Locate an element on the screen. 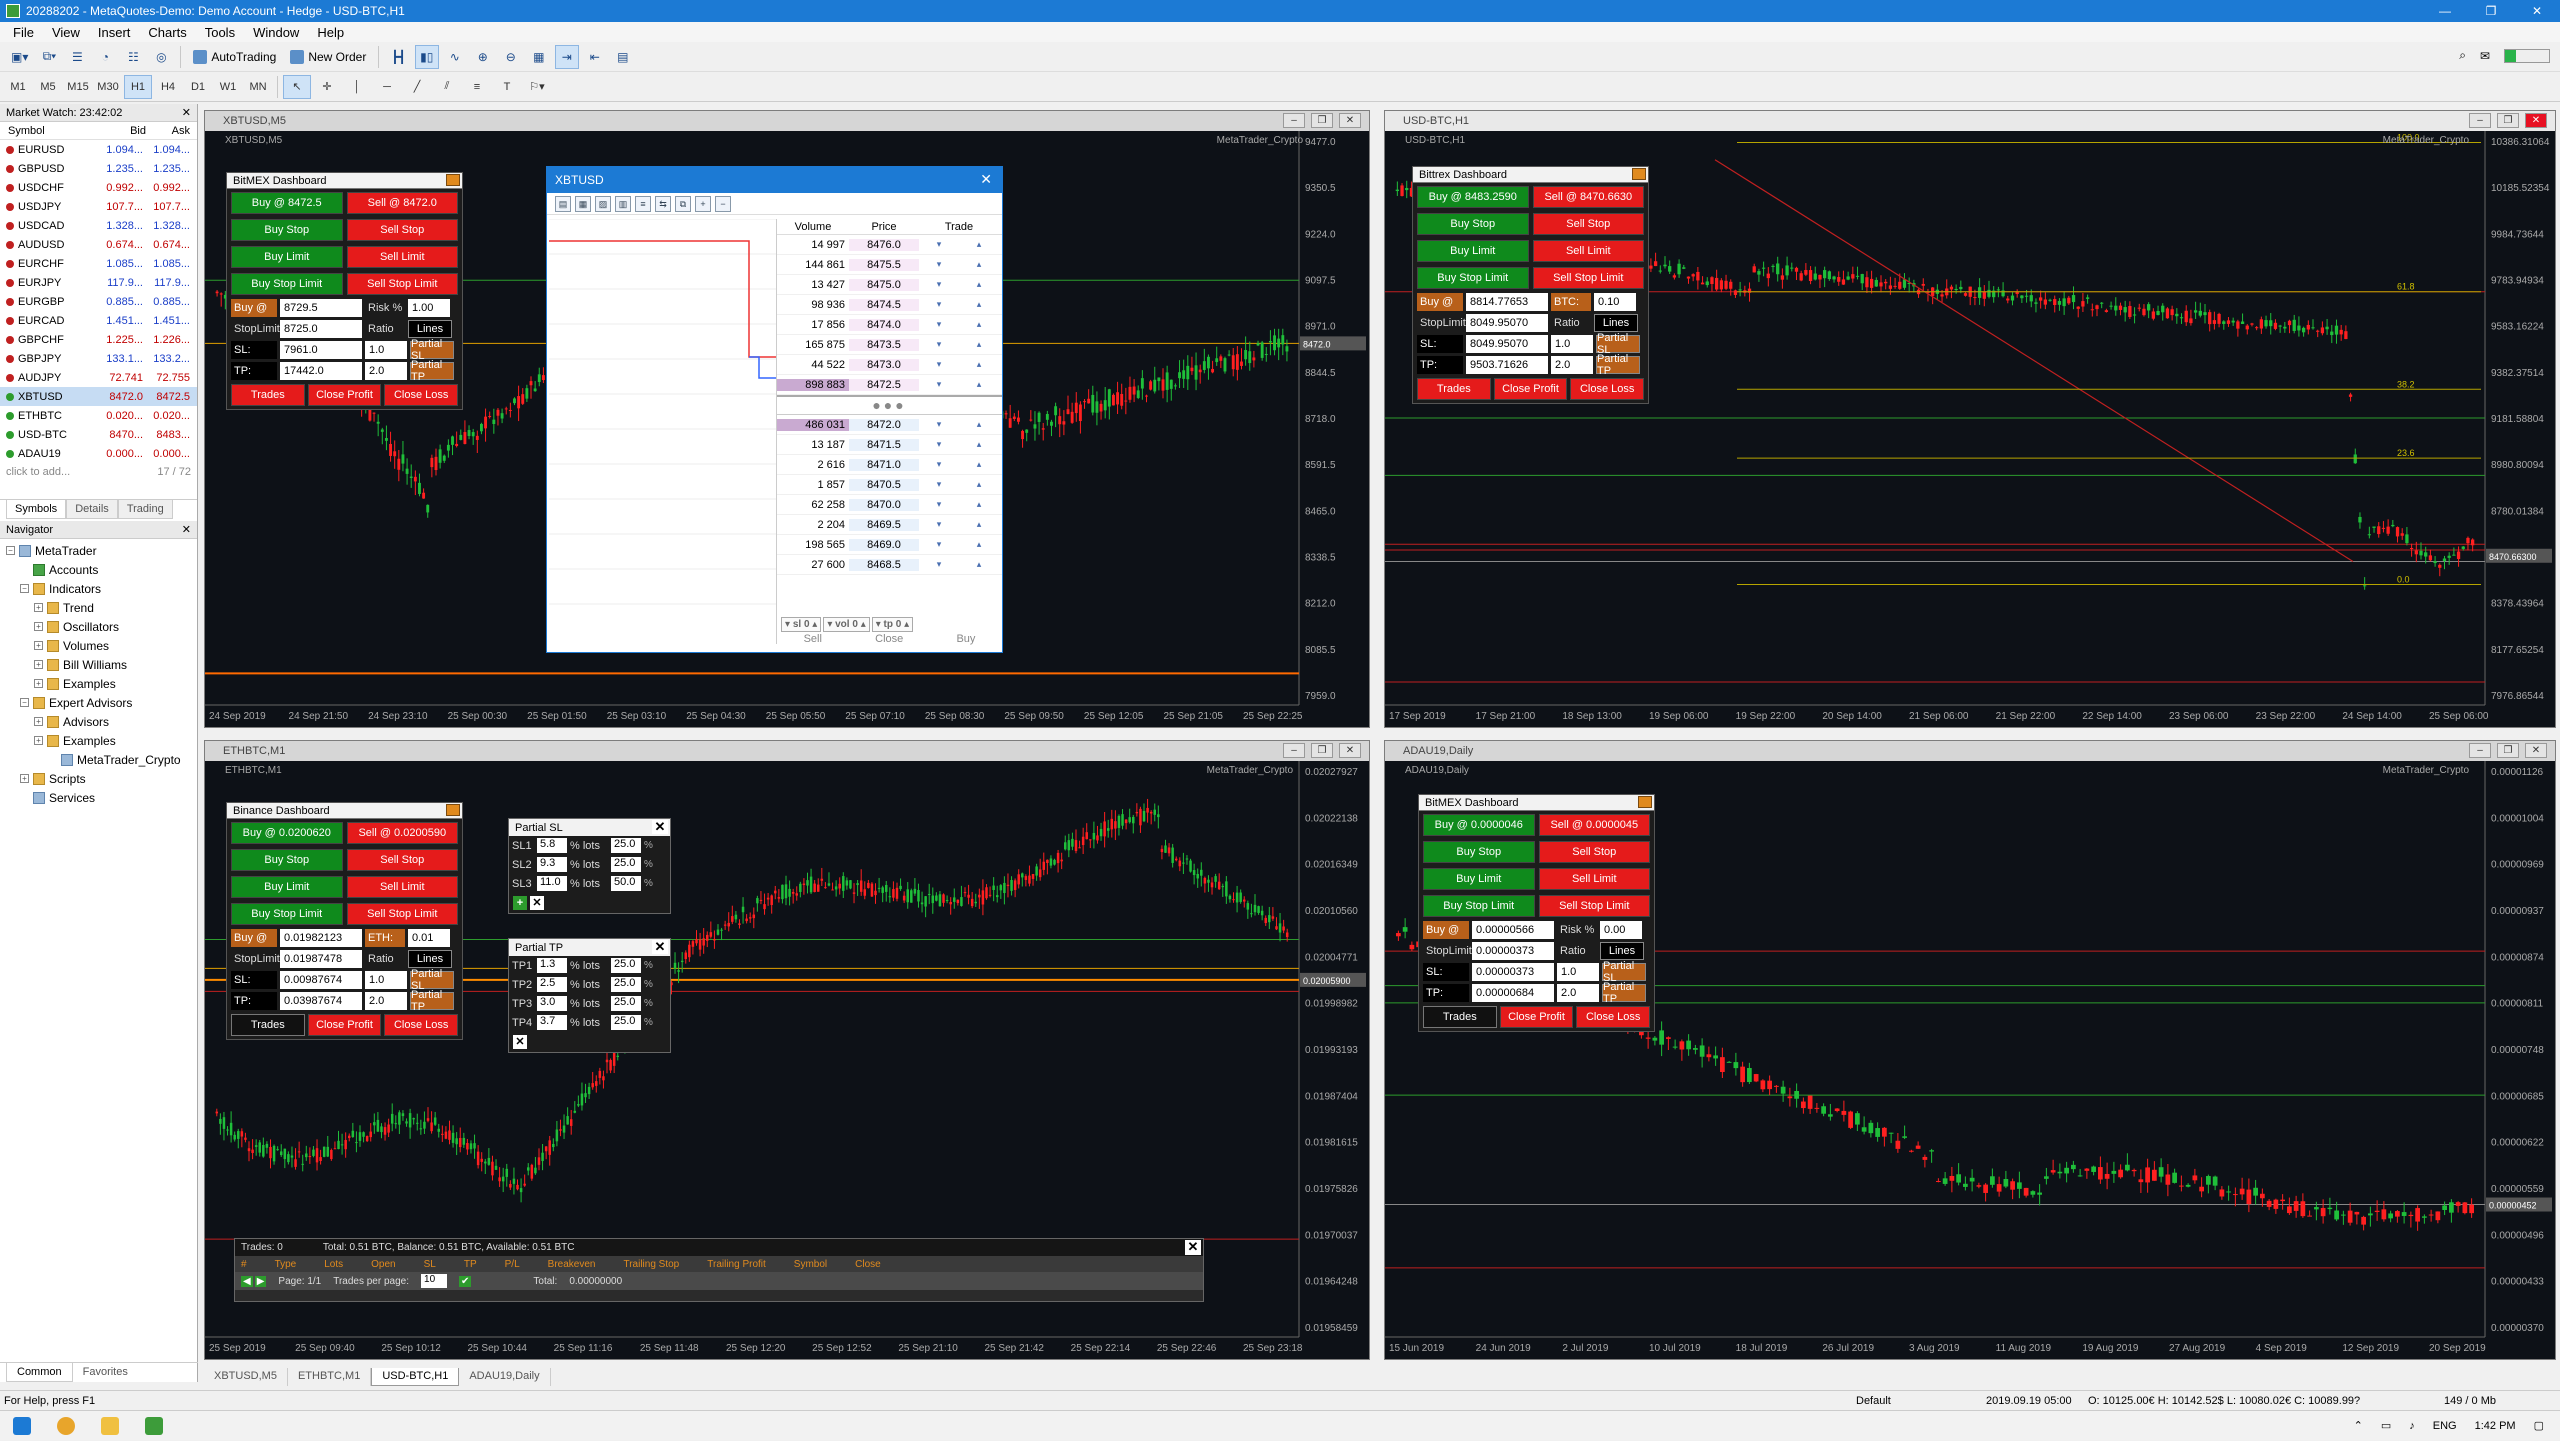 The height and width of the screenshot is (1441, 2560). tp-stepper: ▾ tp 0 ▴ is located at coordinates (892, 624).